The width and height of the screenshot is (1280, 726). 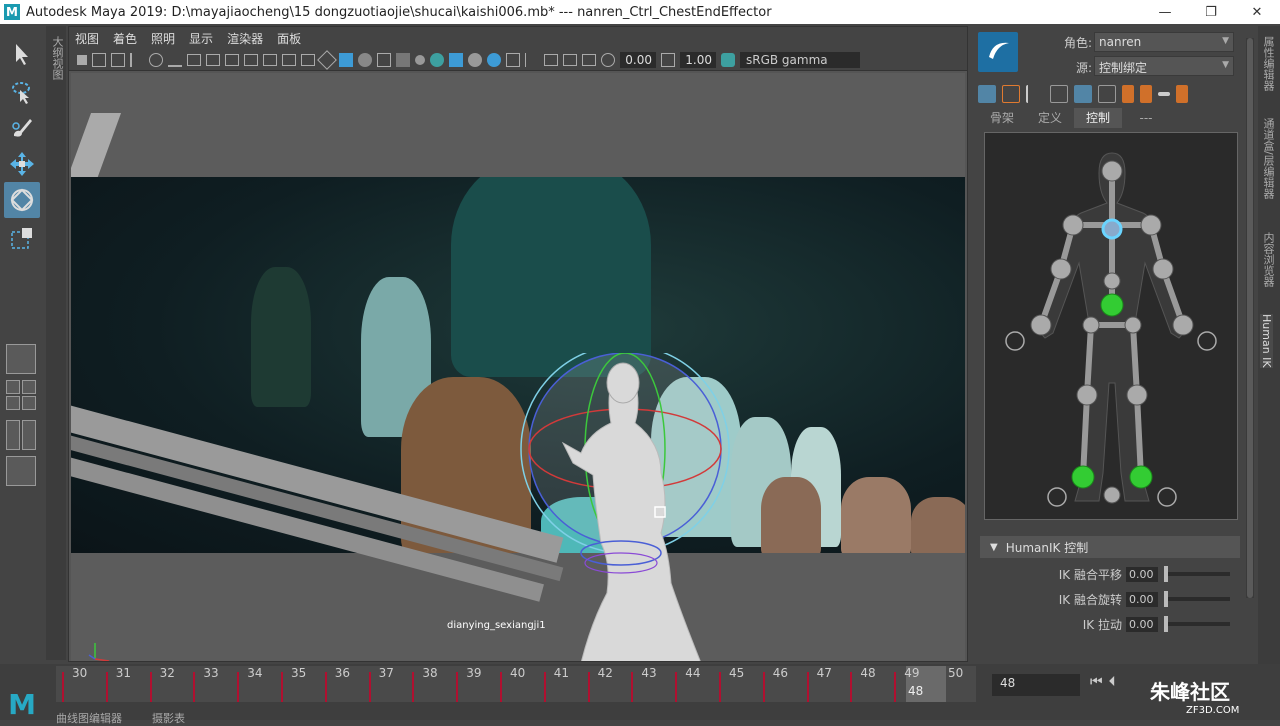 I want to click on ik-blend-rotate-field: 0.00, so click(x=1142, y=599).